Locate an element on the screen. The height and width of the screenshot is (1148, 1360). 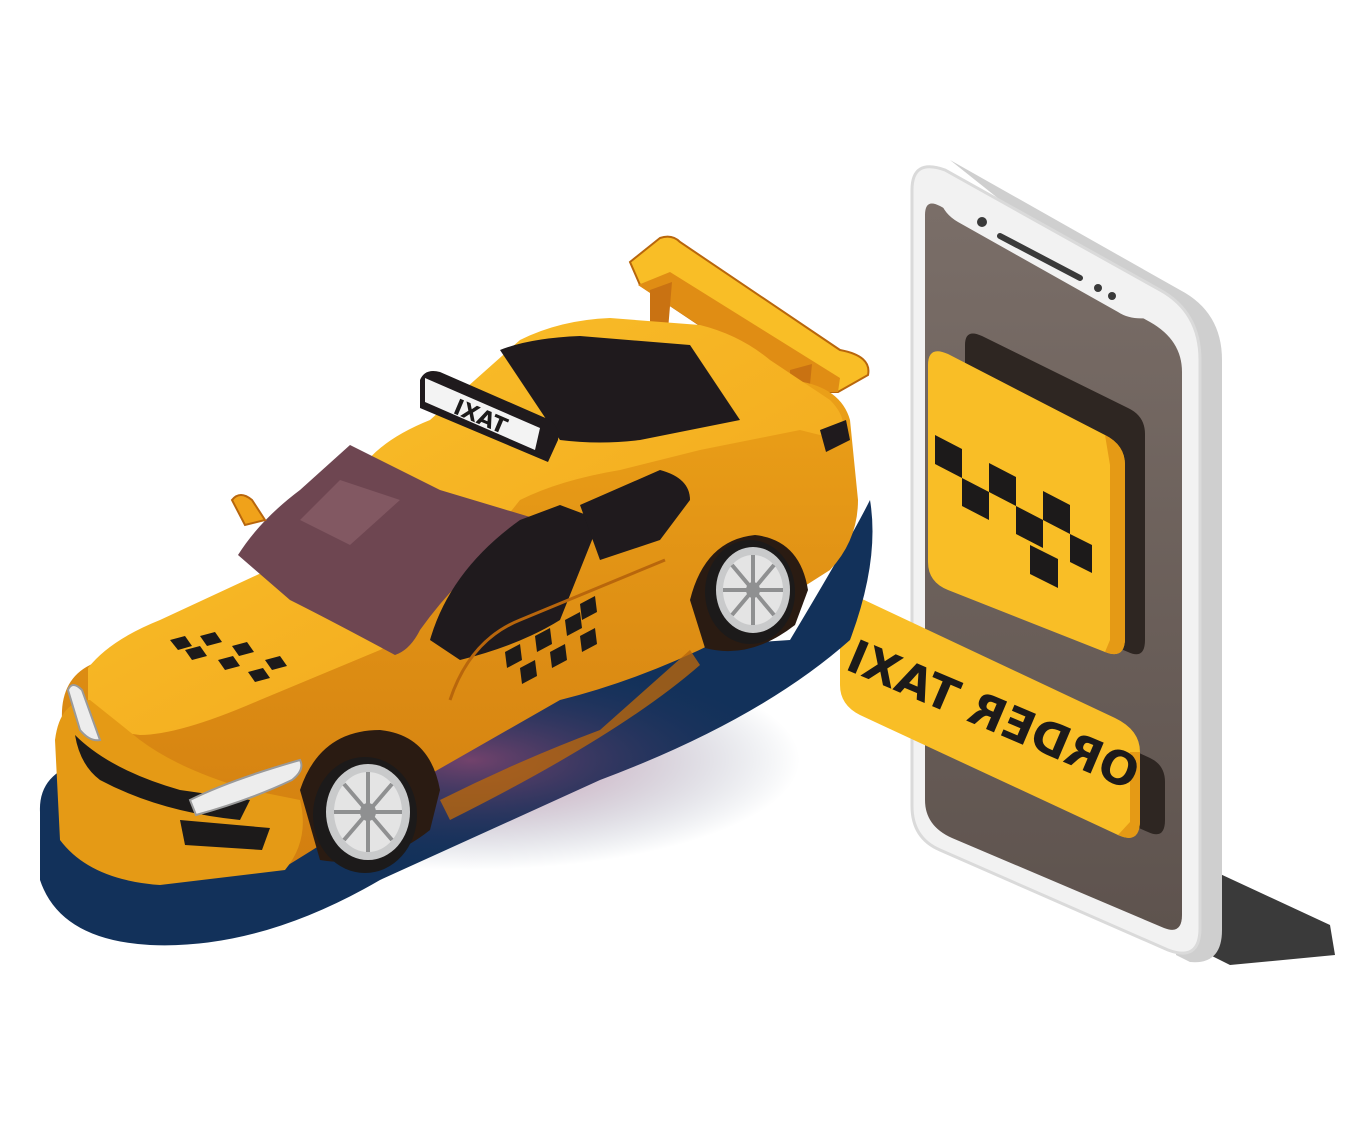
front-wheel is located at coordinates (365, 815).